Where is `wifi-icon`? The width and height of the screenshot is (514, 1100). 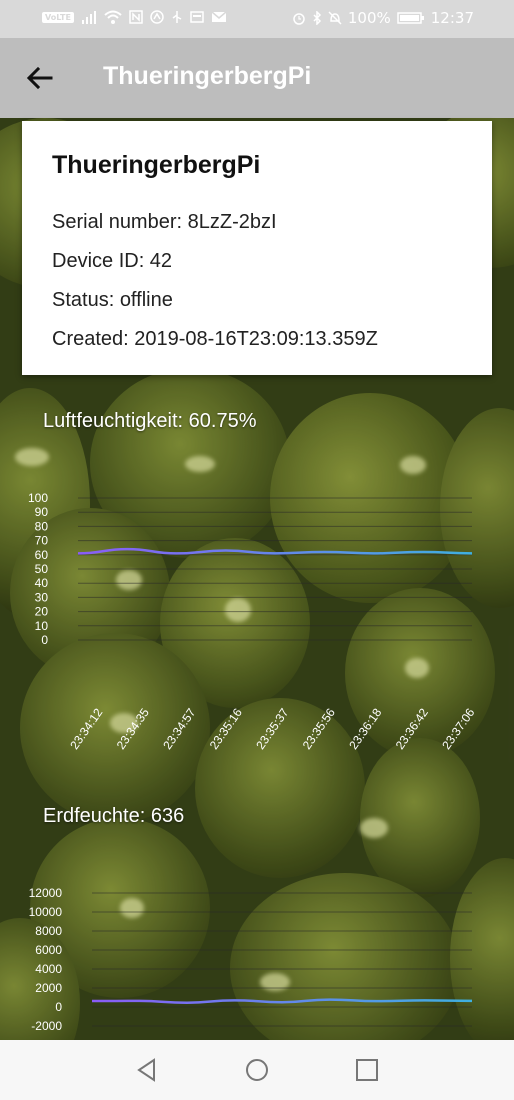 wifi-icon is located at coordinates (113, 17).